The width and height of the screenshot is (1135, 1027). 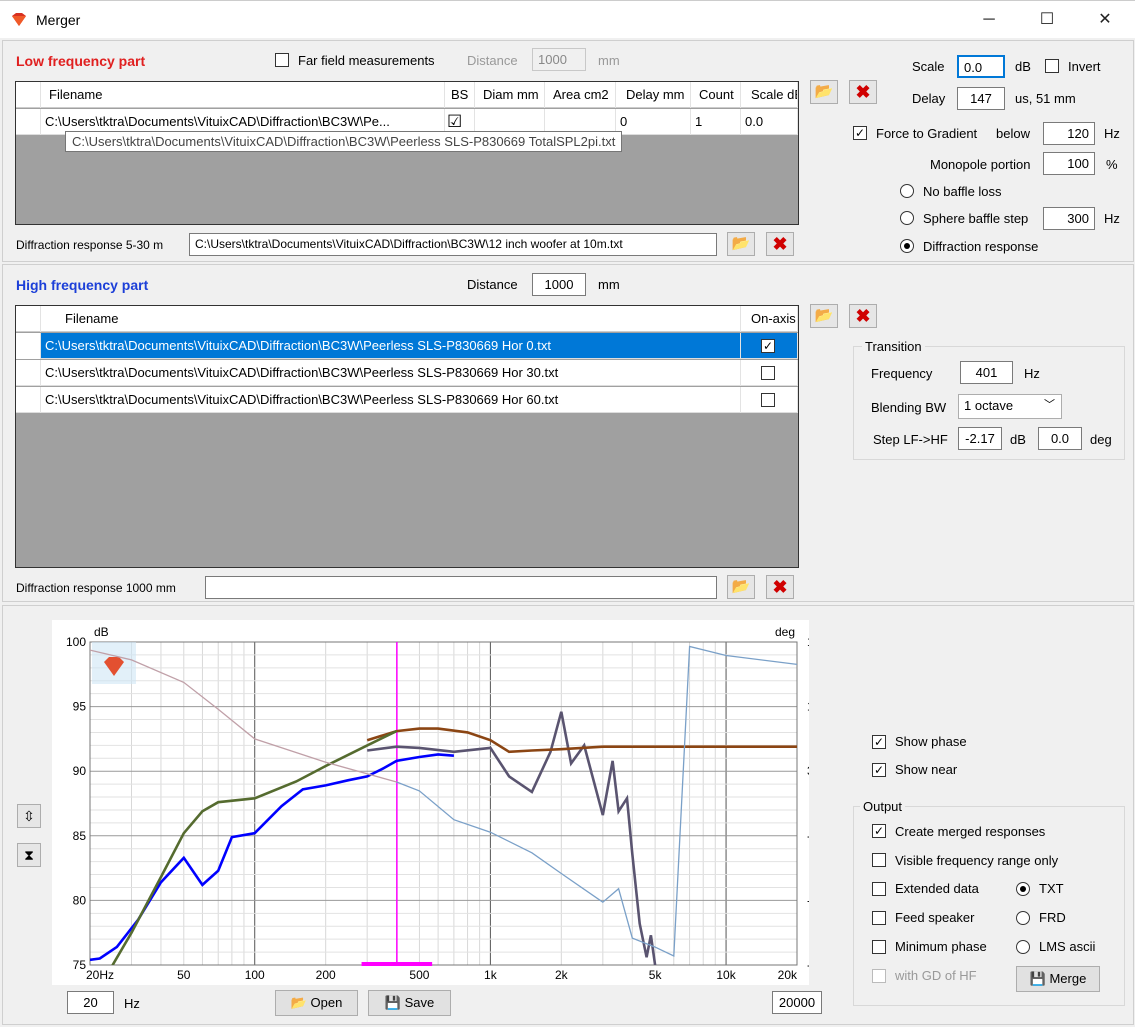 What do you see at coordinates (1023, 947) in the screenshot?
I see `lms-radio` at bounding box center [1023, 947].